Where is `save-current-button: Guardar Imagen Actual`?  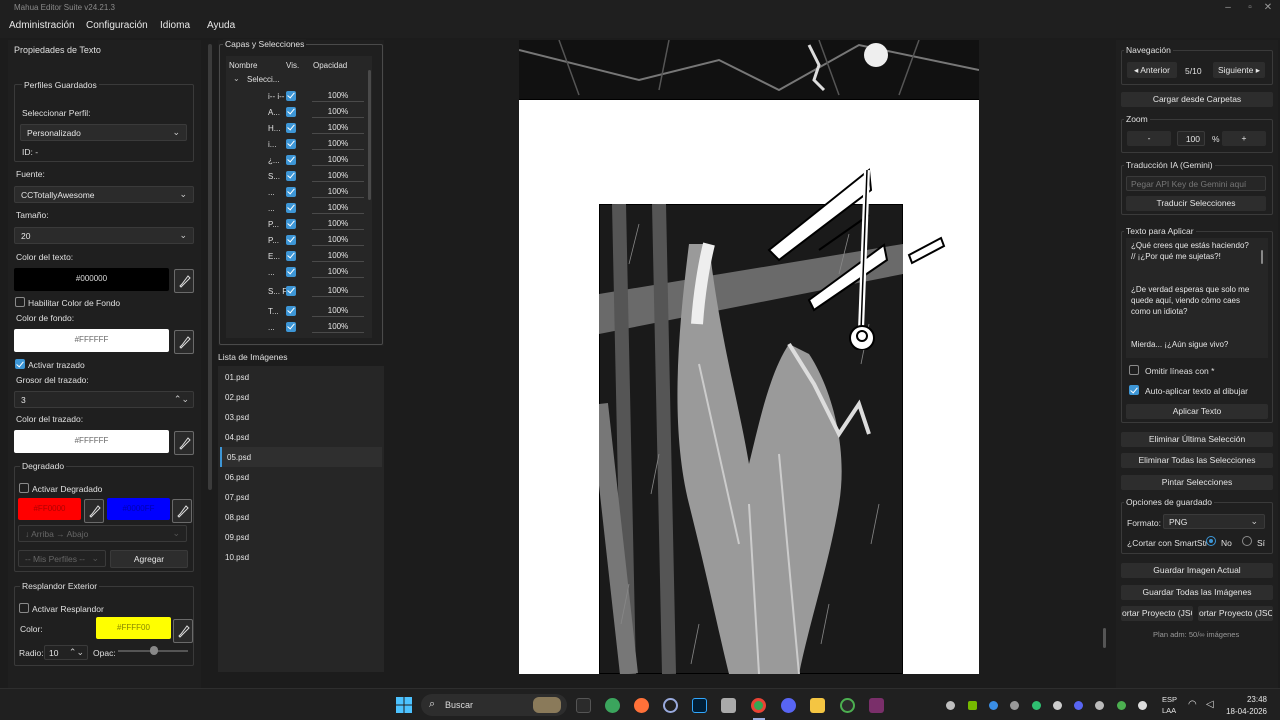
save-current-button: Guardar Imagen Actual is located at coordinates (1197, 570).